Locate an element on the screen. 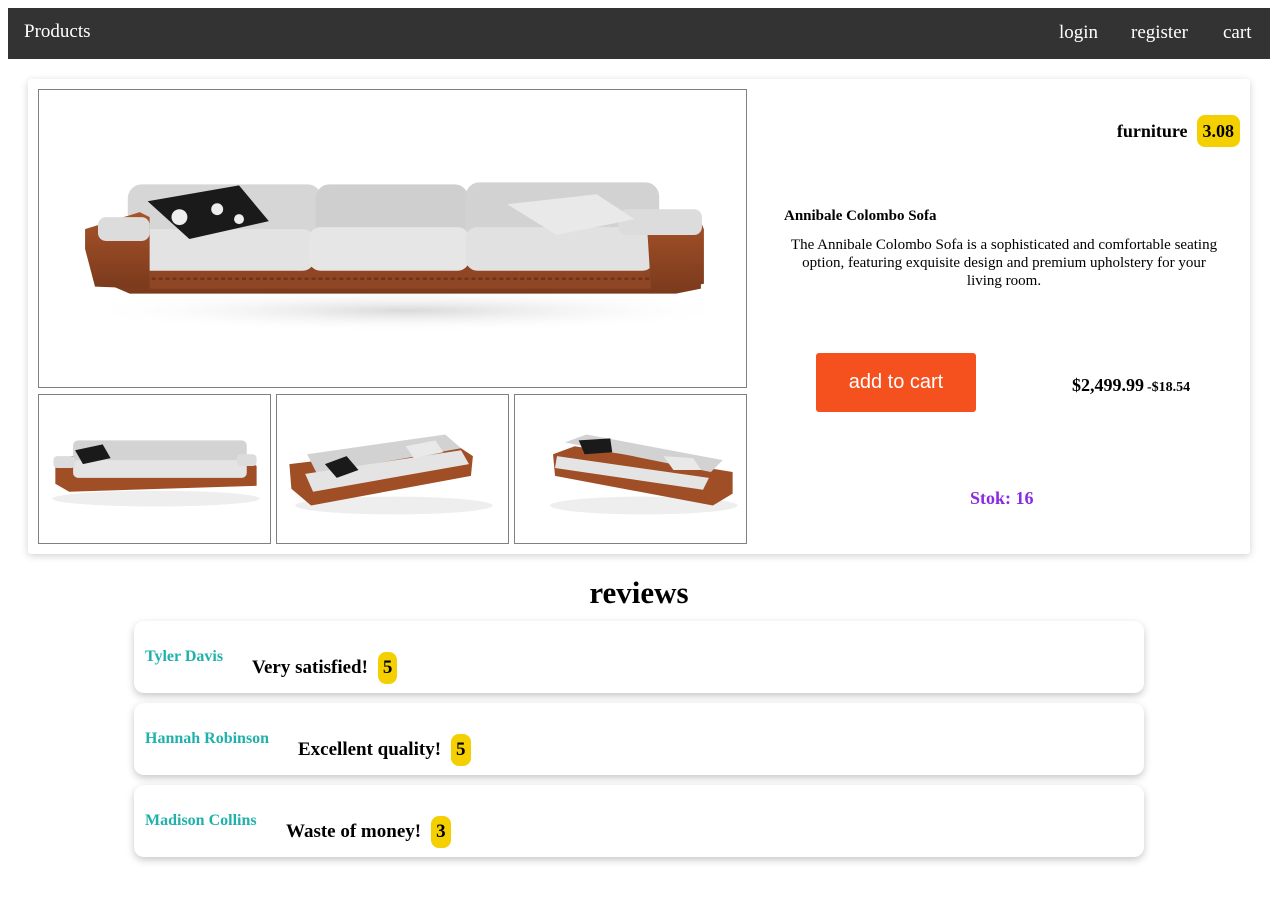 This screenshot has width=1278, height=899. review-card: Madison Collins Waste of money! 3 is located at coordinates (639, 821).